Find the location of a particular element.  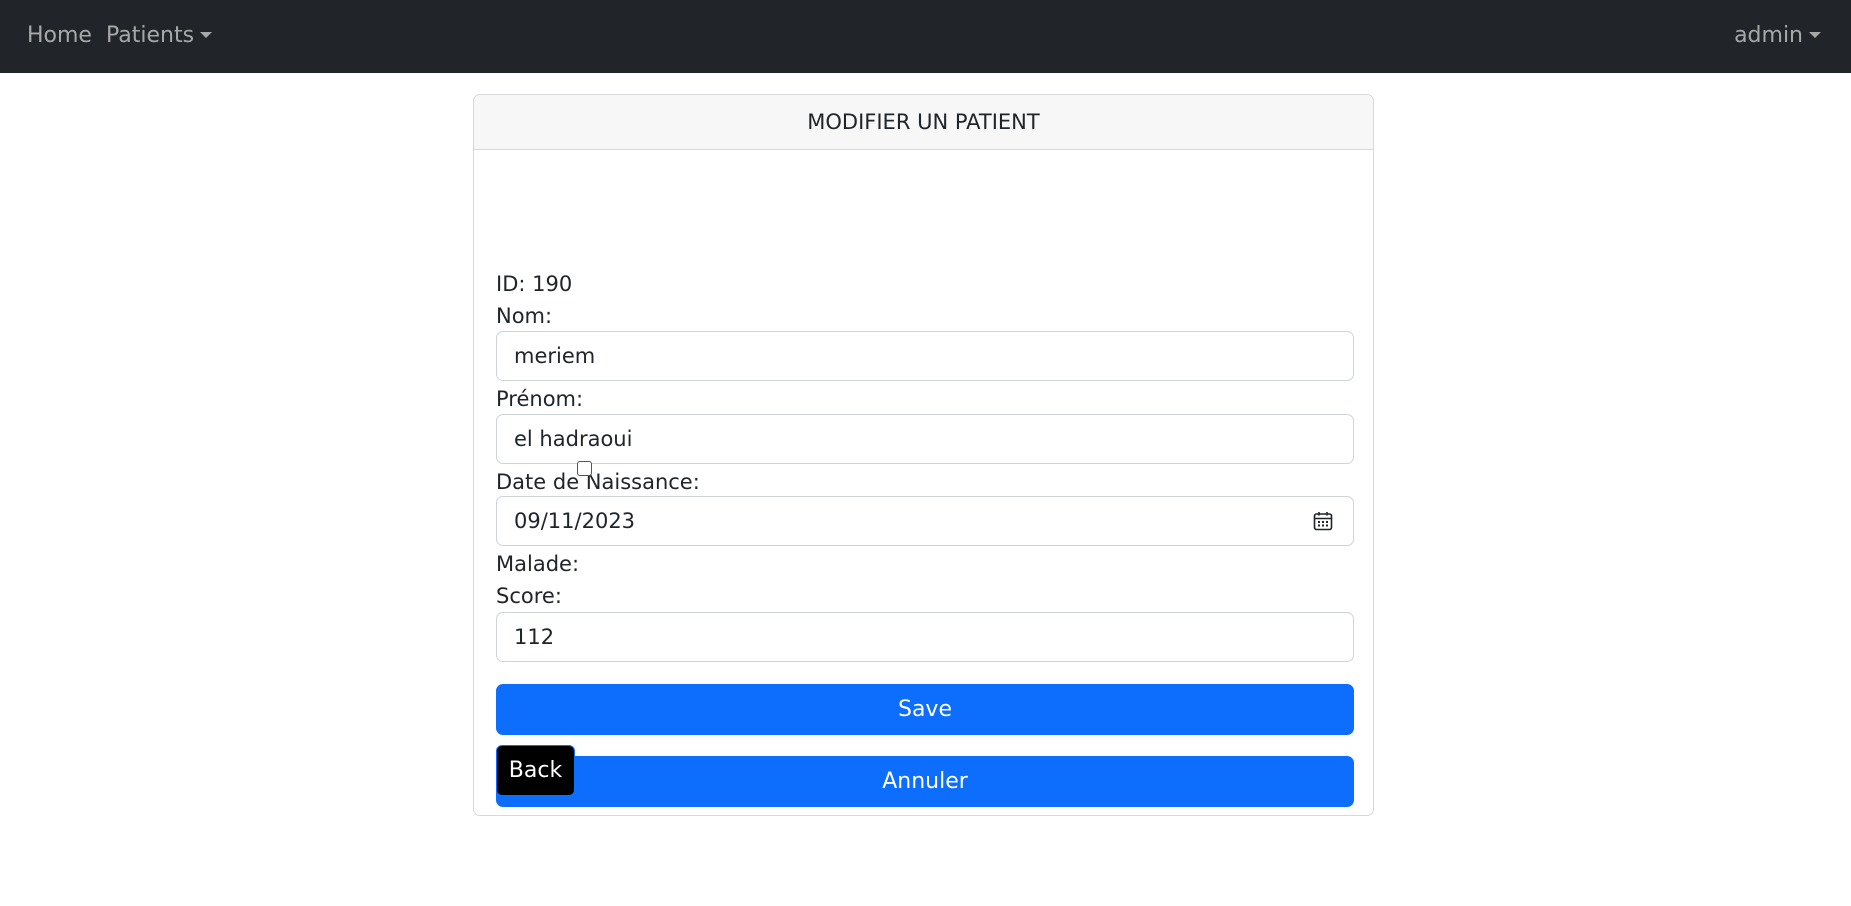

nav-patients-dropdown: Patients is located at coordinates (159, 36).